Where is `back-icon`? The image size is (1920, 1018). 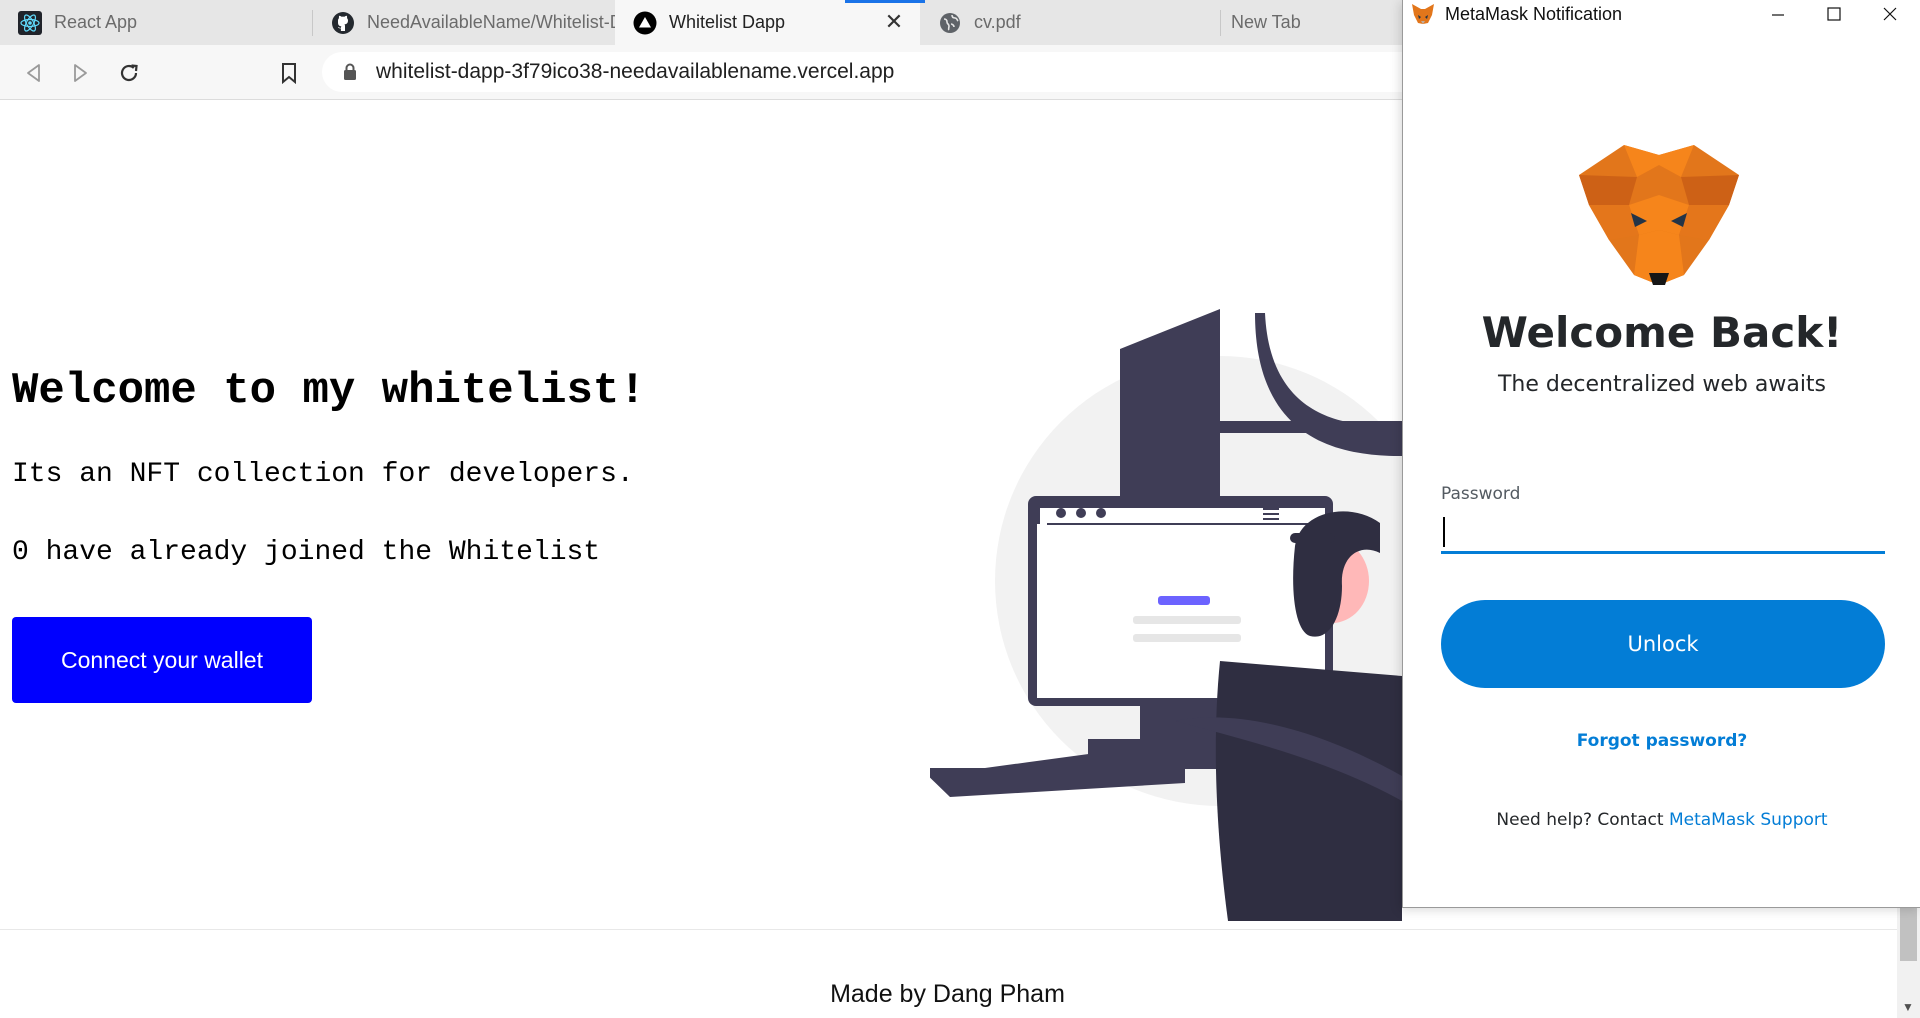 back-icon is located at coordinates (34, 73).